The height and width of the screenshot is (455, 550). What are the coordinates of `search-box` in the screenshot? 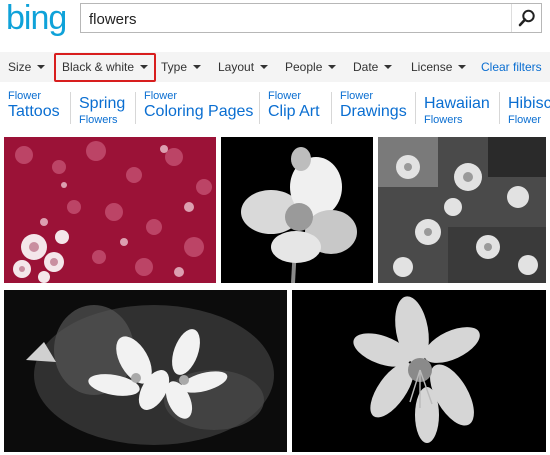 It's located at (311, 18).